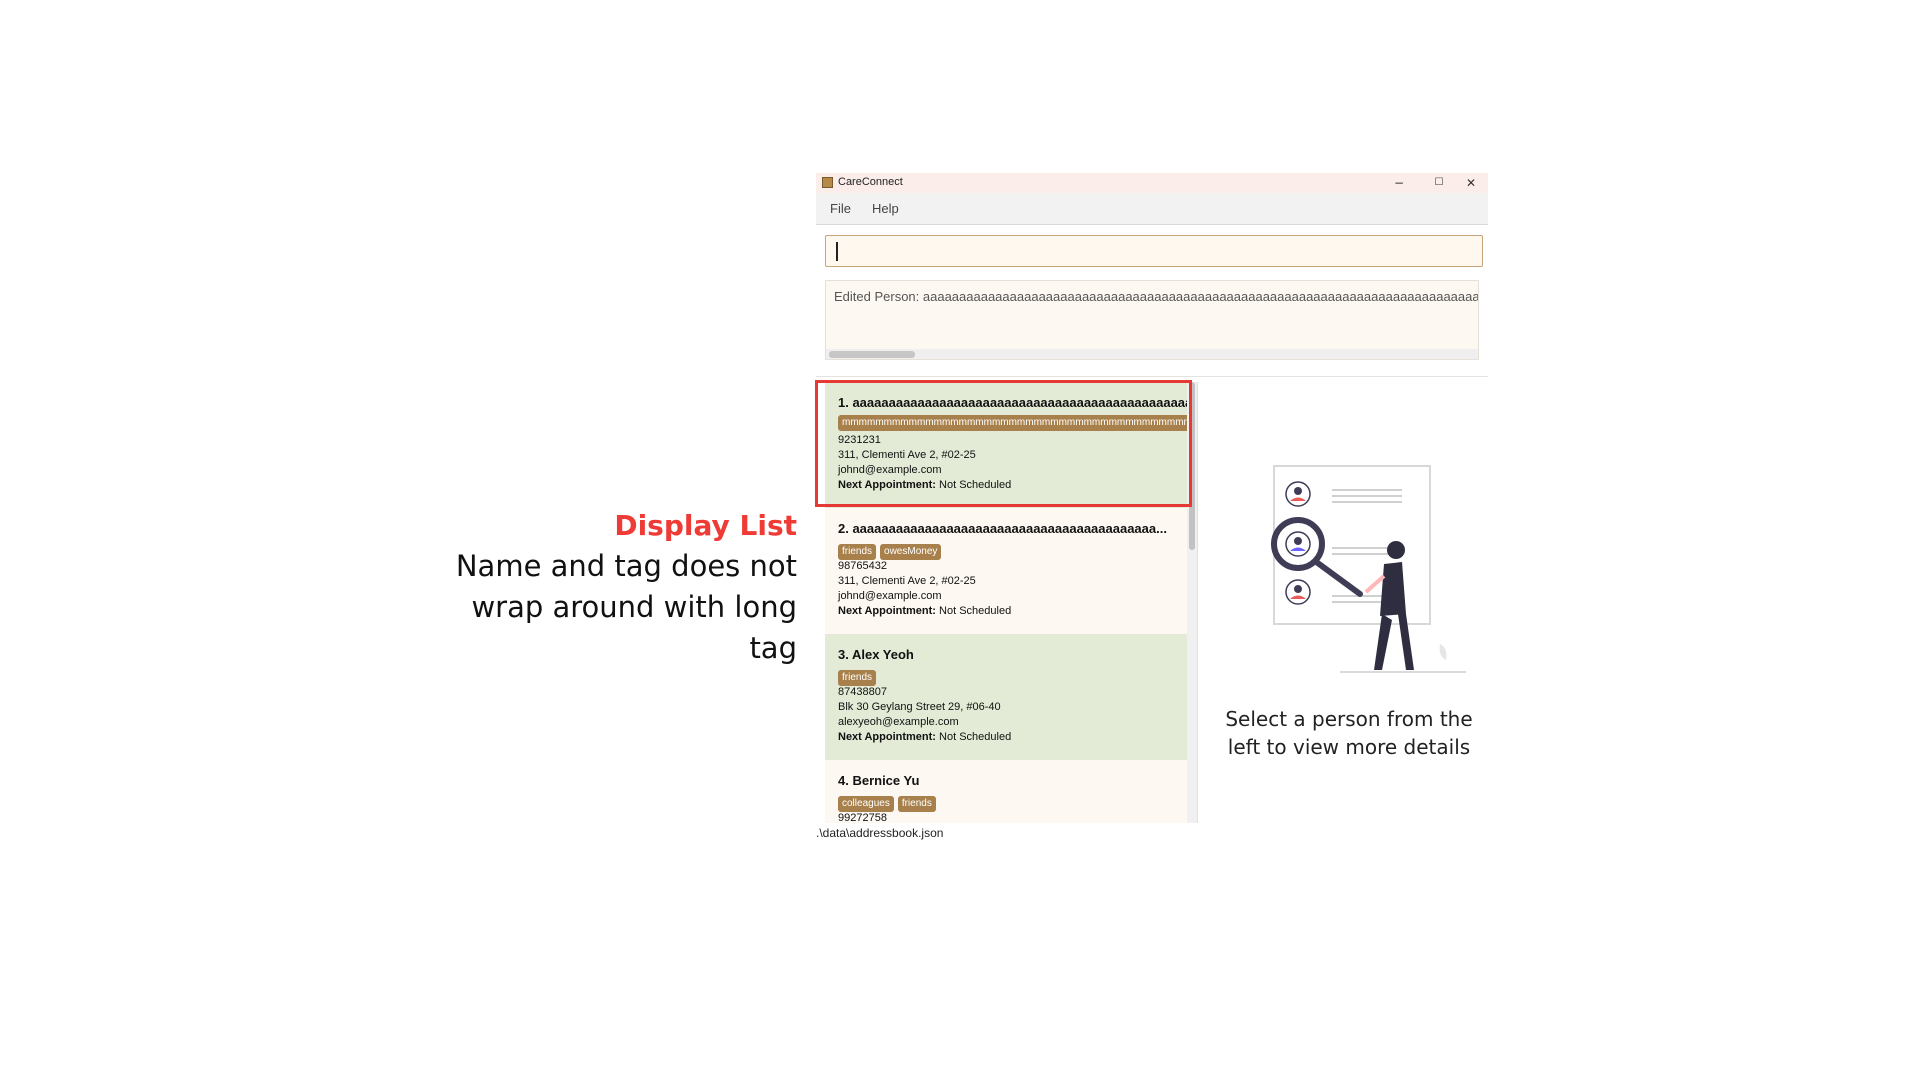 The width and height of the screenshot is (1920, 1080). Describe the element at coordinates (911, 552) in the screenshot. I see `tag: owesMoney` at that location.